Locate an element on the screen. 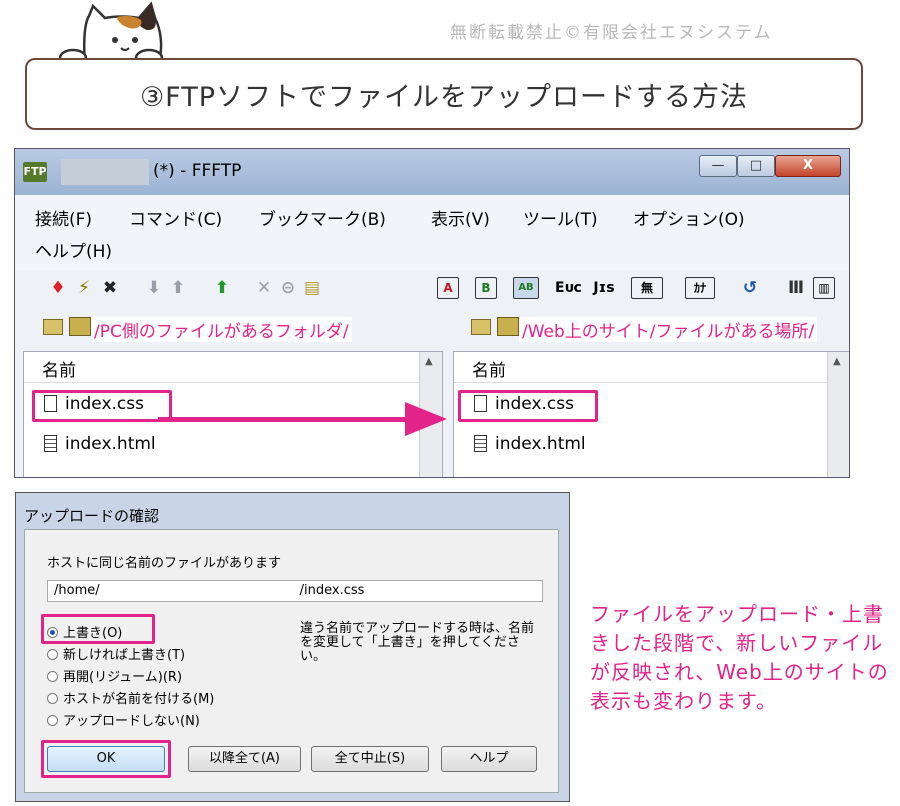 The width and height of the screenshot is (900, 806). page-title: ③FTPソフトでファイルをアップロードする方法 is located at coordinates (444, 97).